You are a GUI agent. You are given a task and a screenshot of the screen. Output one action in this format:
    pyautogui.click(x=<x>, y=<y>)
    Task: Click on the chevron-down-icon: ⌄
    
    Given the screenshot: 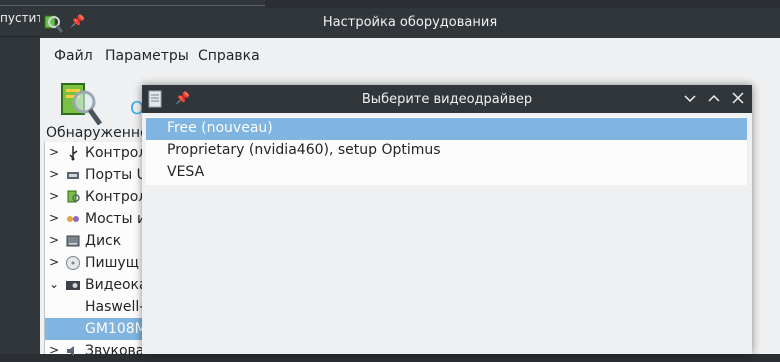 What is the action you would take?
    pyautogui.click(x=54, y=284)
    